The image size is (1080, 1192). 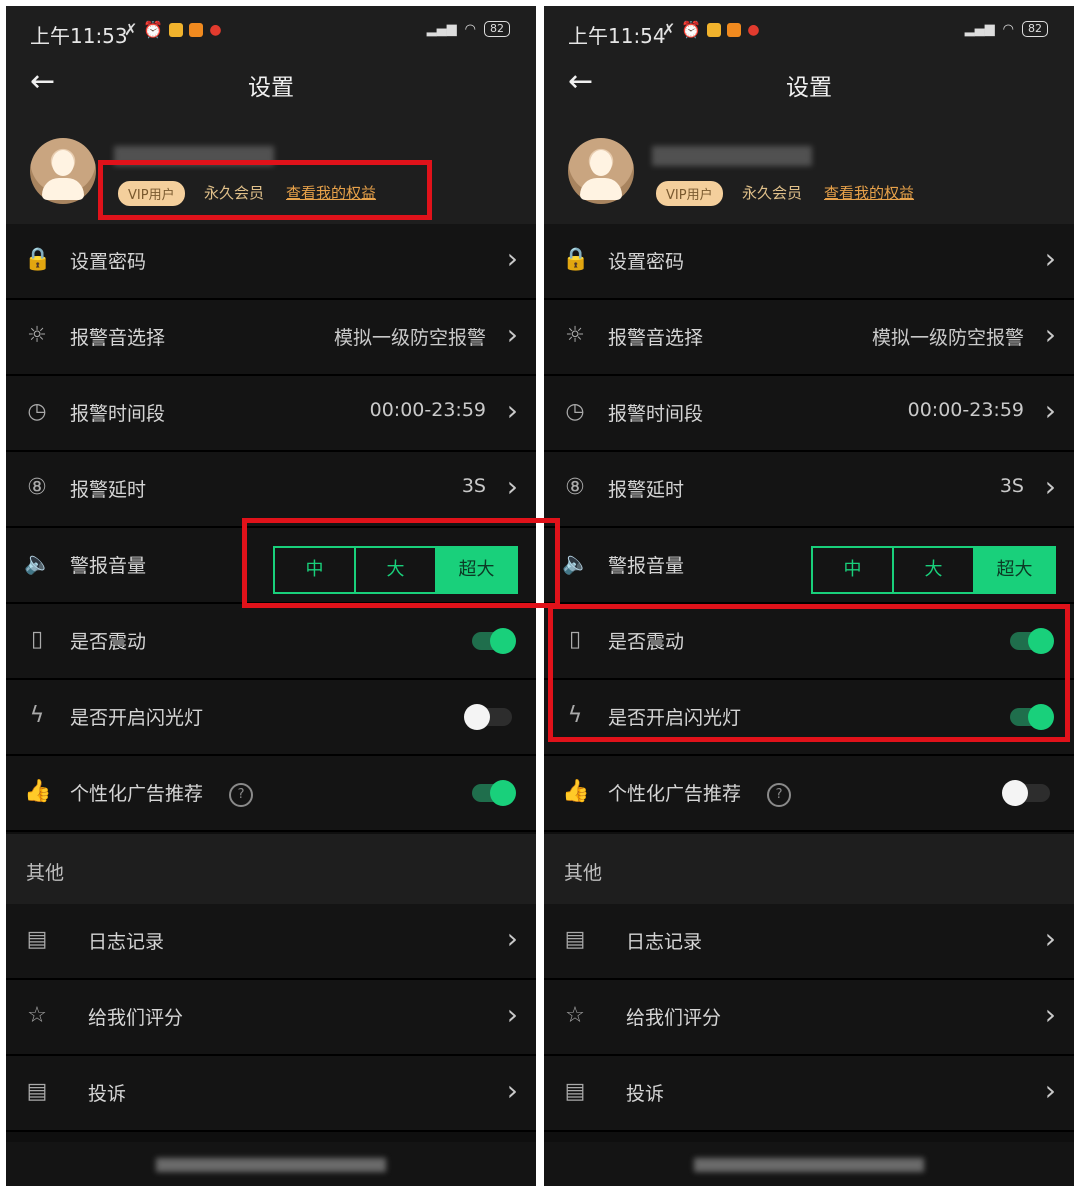 What do you see at coordinates (809, 168) in the screenshot?
I see `profile-card: VIP用户 永久会员 查看我的权益` at bounding box center [809, 168].